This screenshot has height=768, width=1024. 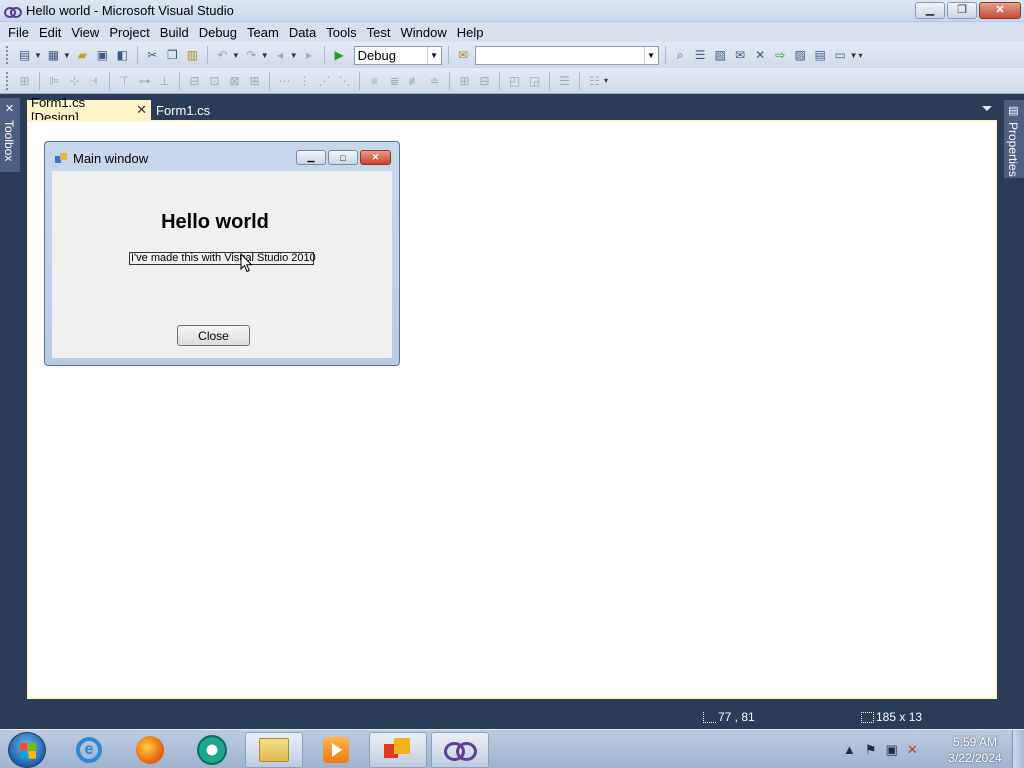 I want to click on vertical-spacing-icon: ≡, so click(x=374, y=81).